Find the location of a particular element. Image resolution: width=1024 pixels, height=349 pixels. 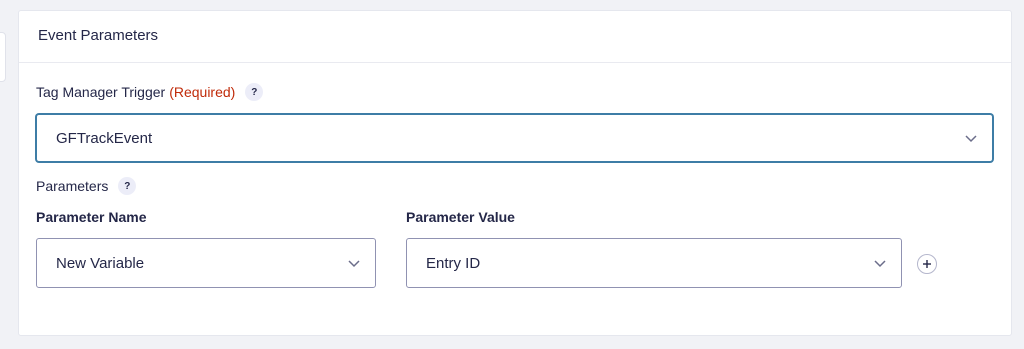

panel-title: Event Parameters is located at coordinates (98, 35).